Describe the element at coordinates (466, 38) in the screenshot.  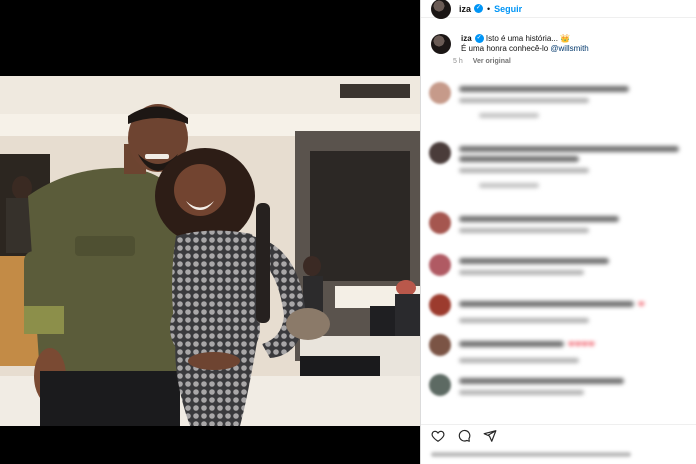
I see `caption-username: iza` at that location.